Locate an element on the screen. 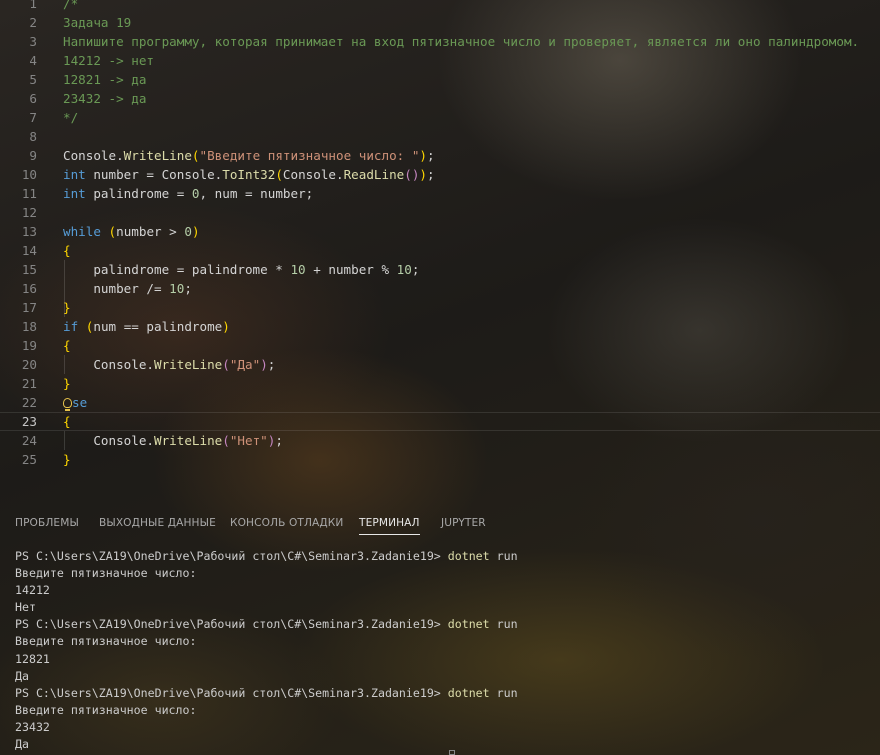  code-text: while (number > 0) is located at coordinates (131, 231).